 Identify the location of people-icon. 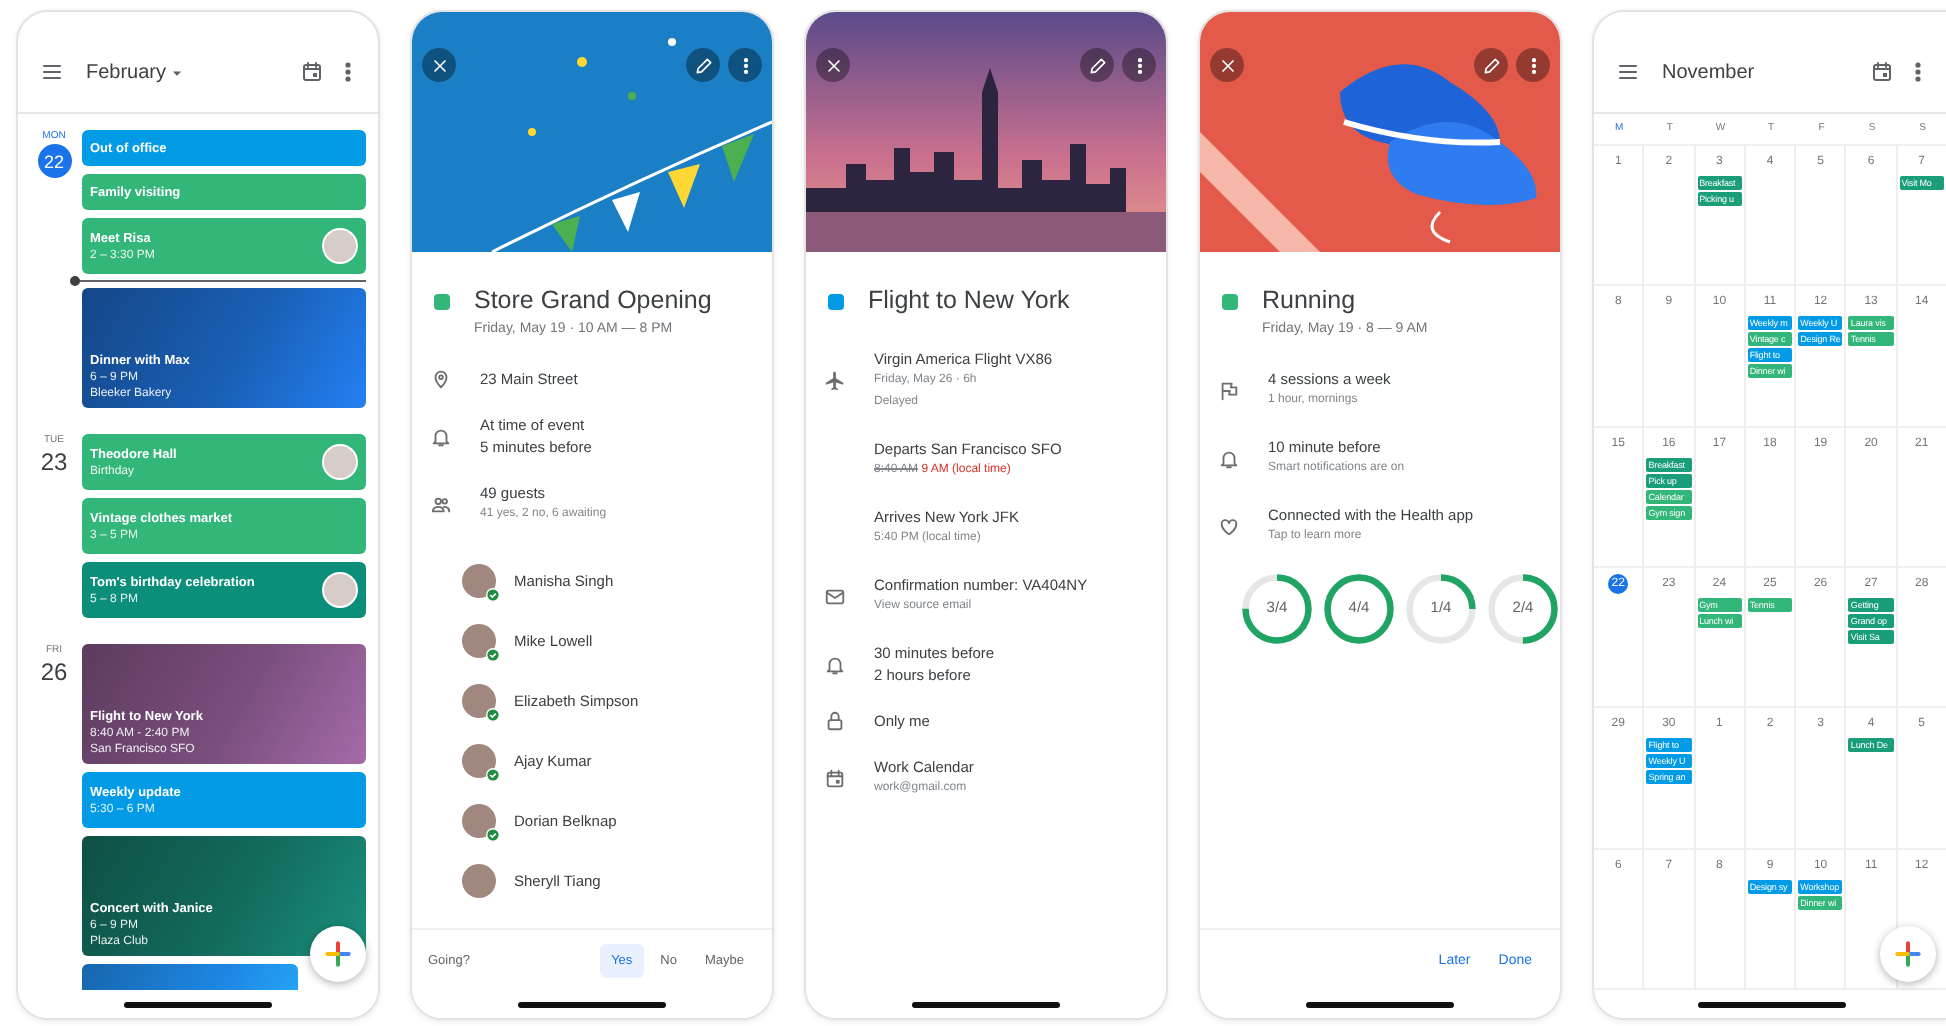
(441, 504).